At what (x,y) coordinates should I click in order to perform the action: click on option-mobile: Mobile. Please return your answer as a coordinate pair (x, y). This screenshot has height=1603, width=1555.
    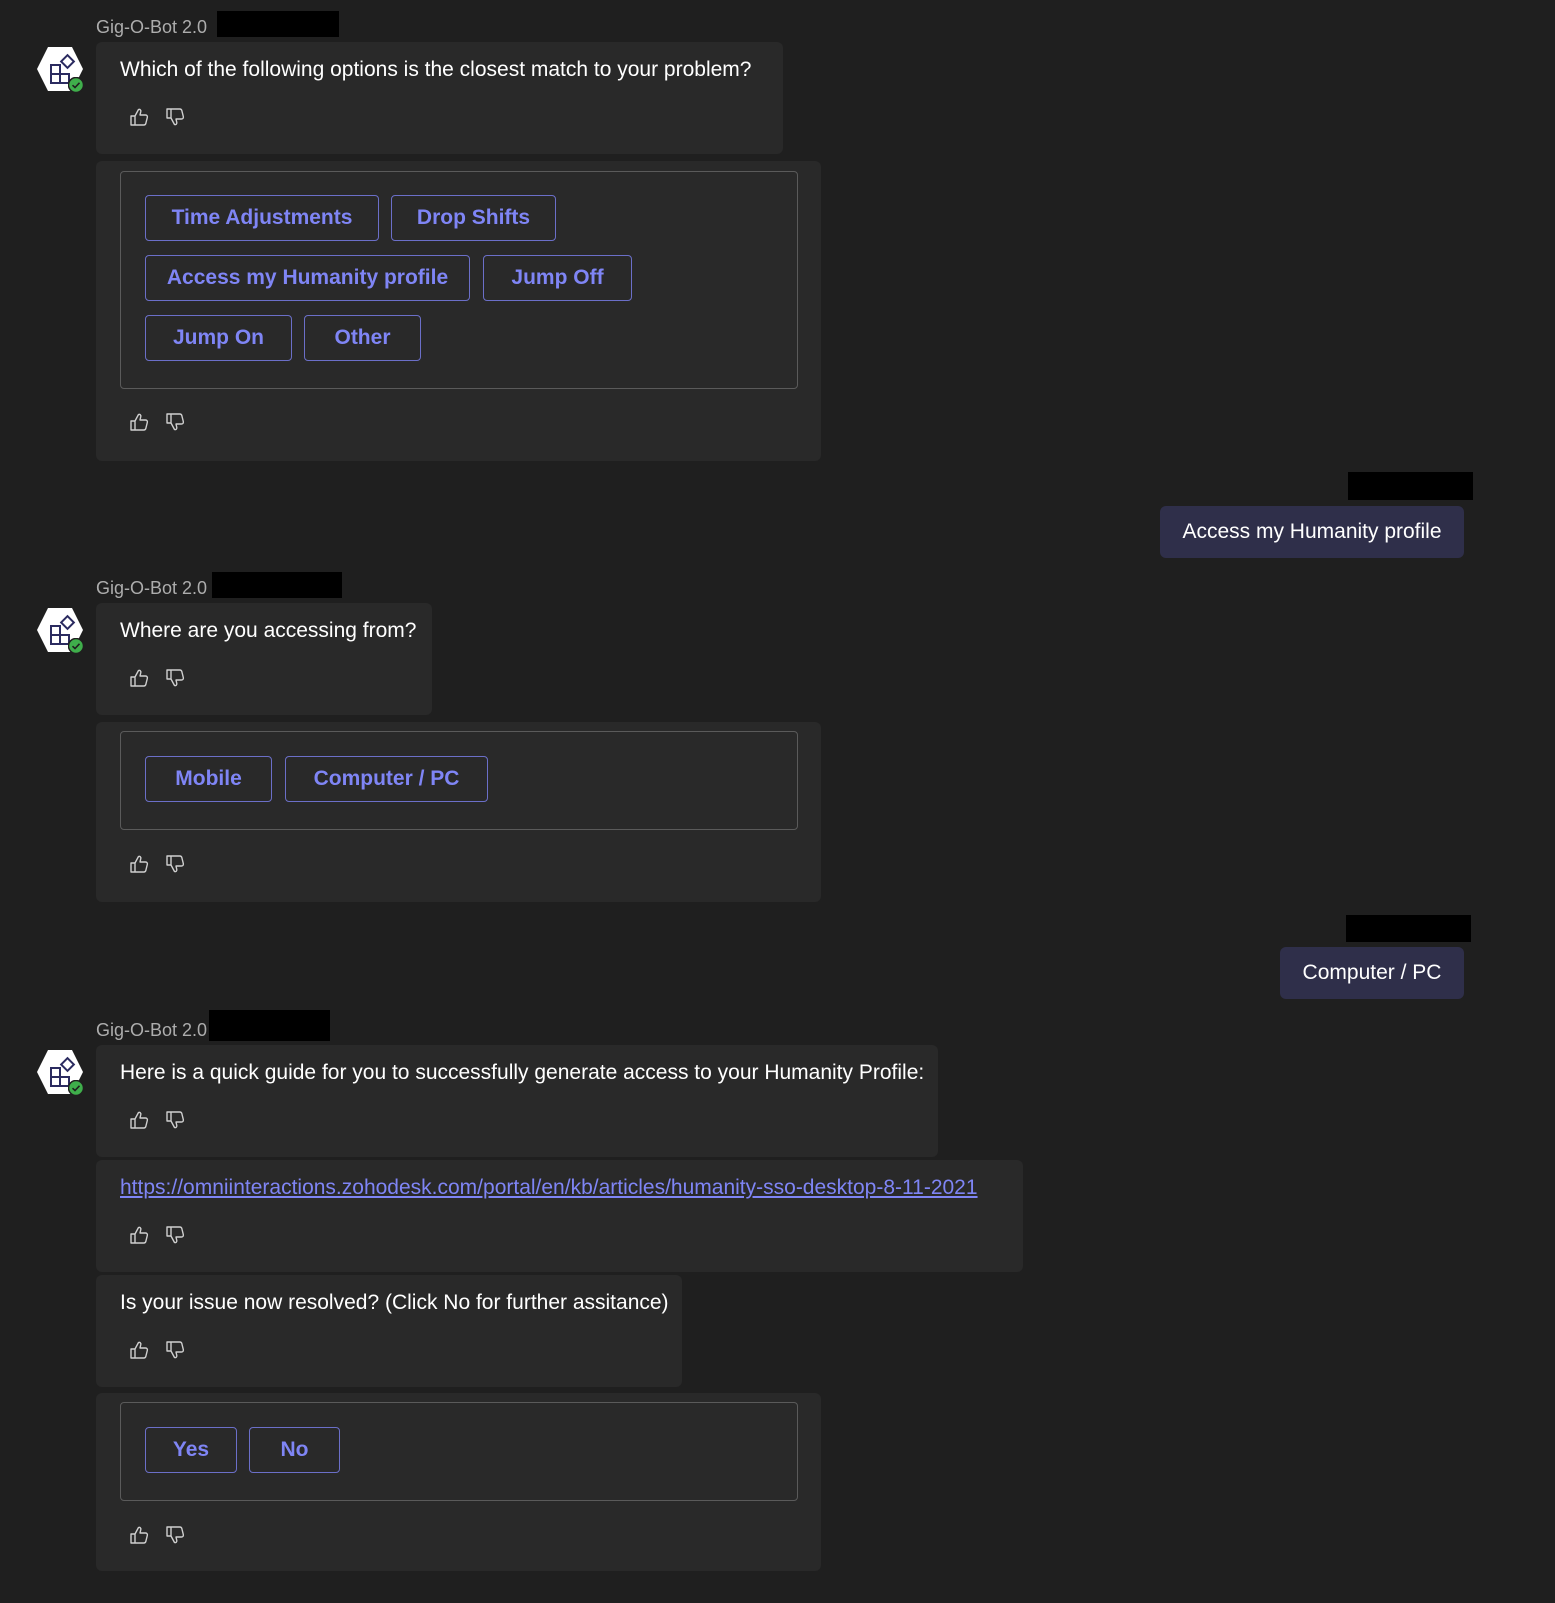
    Looking at the image, I should click on (208, 779).